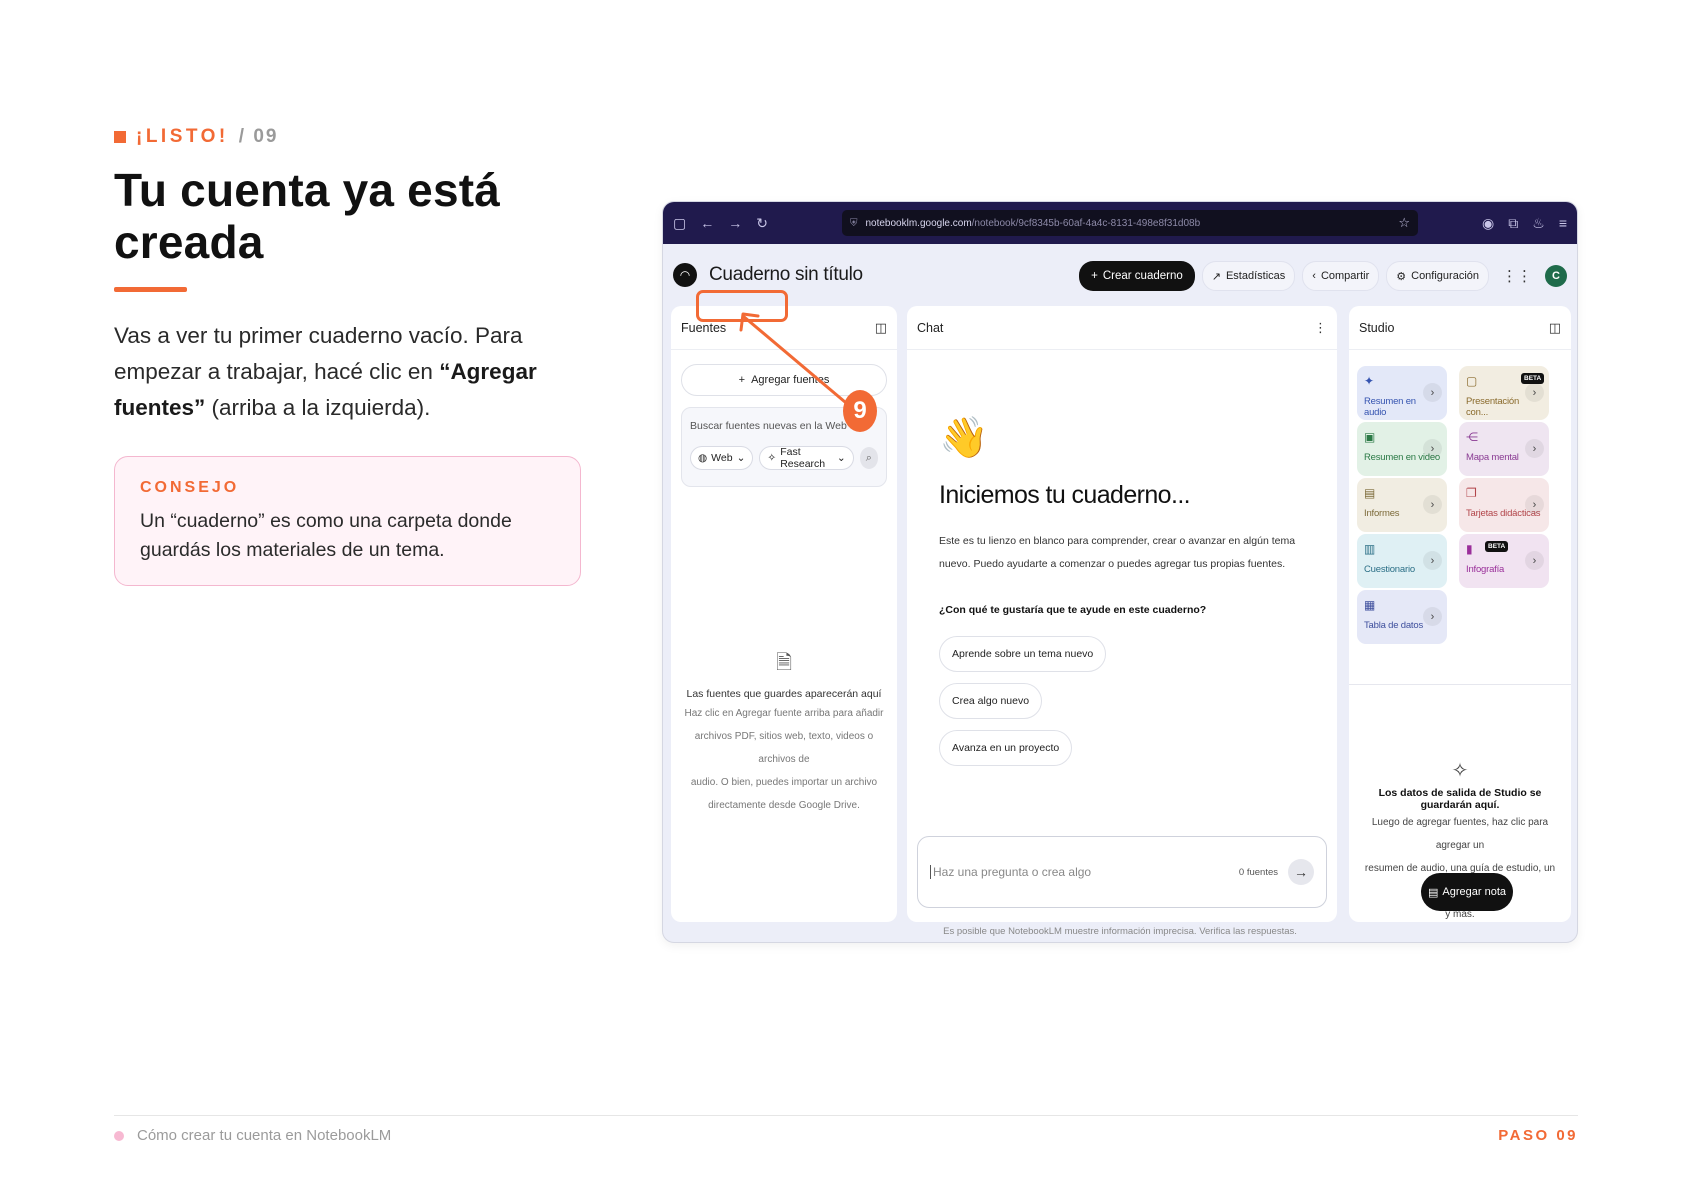 The width and height of the screenshot is (1684, 1191). Describe the element at coordinates (120, 137) in the screenshot. I see `eyebrow-square` at that location.